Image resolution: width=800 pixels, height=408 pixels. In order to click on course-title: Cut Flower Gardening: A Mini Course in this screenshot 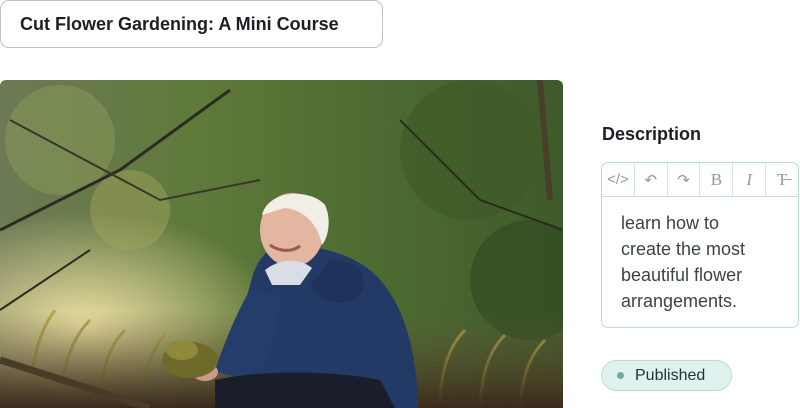, I will do `click(179, 23)`.